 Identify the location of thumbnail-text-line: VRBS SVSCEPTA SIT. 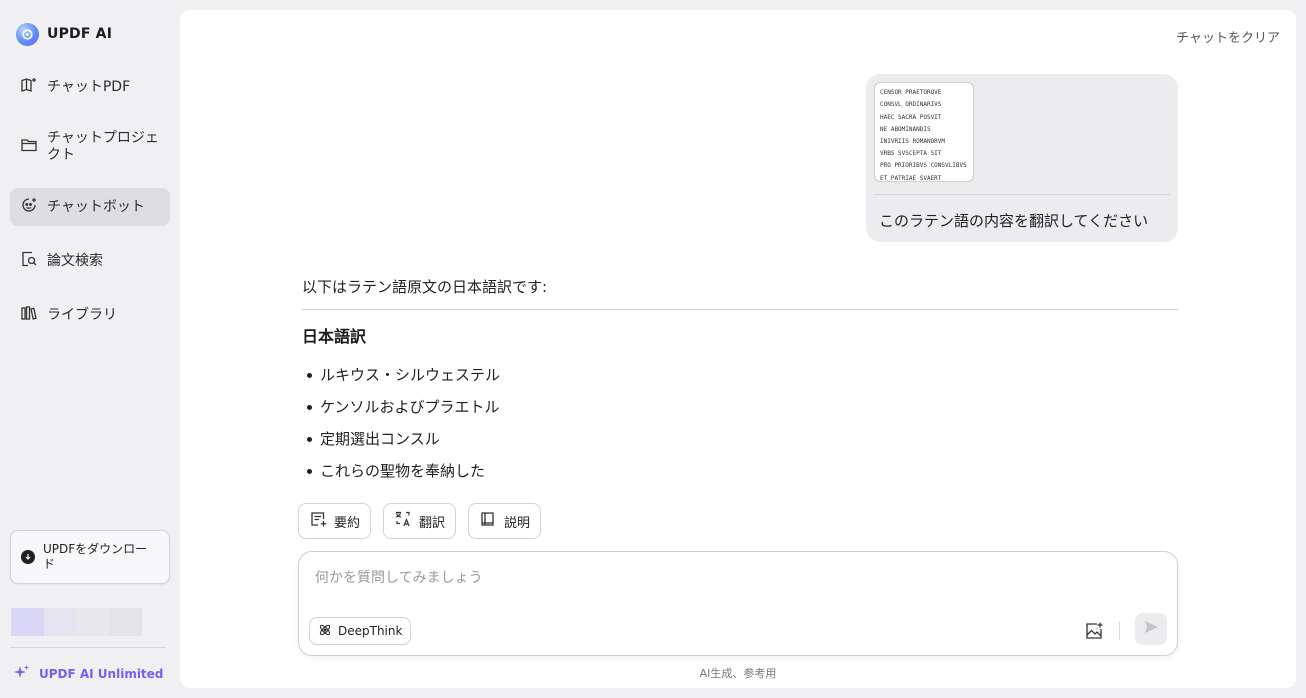
(911, 154).